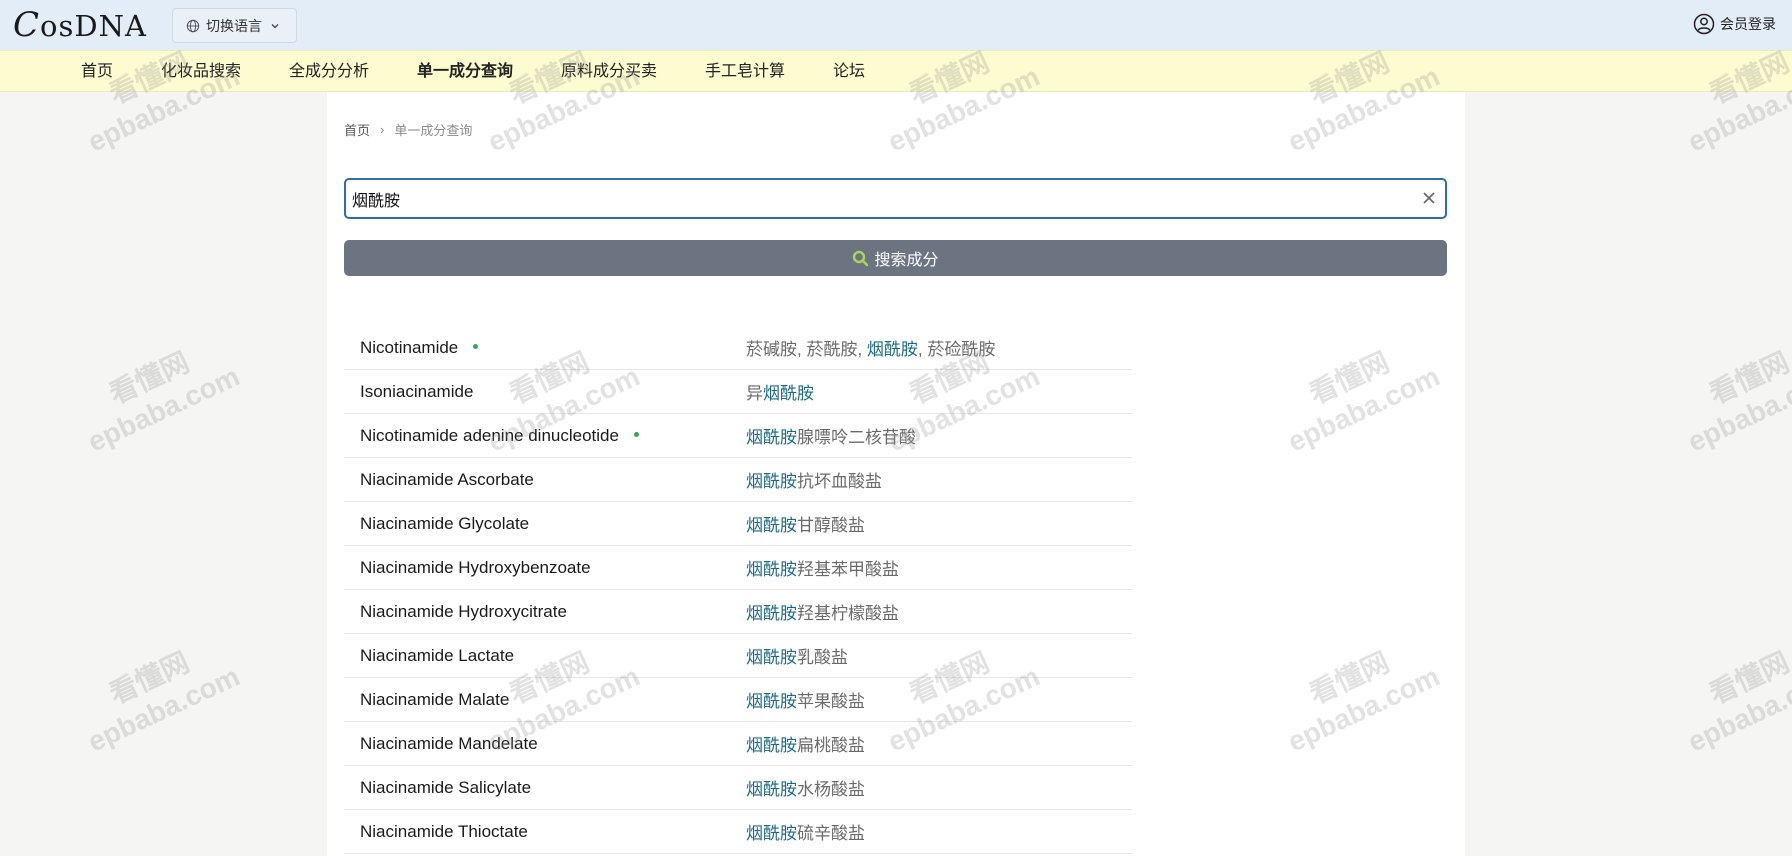 The image size is (1792, 856). I want to click on ingredient-chinese-name: 烟酰胺扁桃酸盐, so click(805, 743).